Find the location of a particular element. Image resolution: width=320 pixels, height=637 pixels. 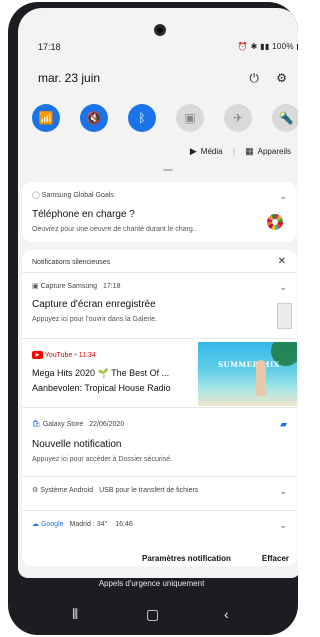

alarm-icon: ⏰ is located at coordinates (243, 46).